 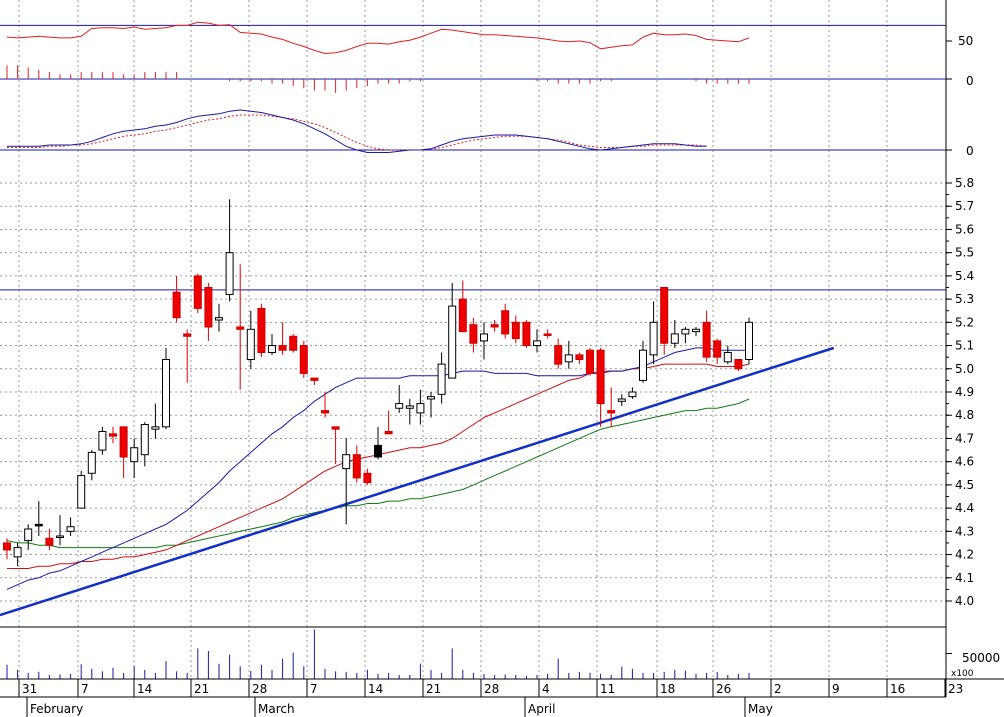 I want to click on price-tick-label: 5.2, so click(x=964, y=322).